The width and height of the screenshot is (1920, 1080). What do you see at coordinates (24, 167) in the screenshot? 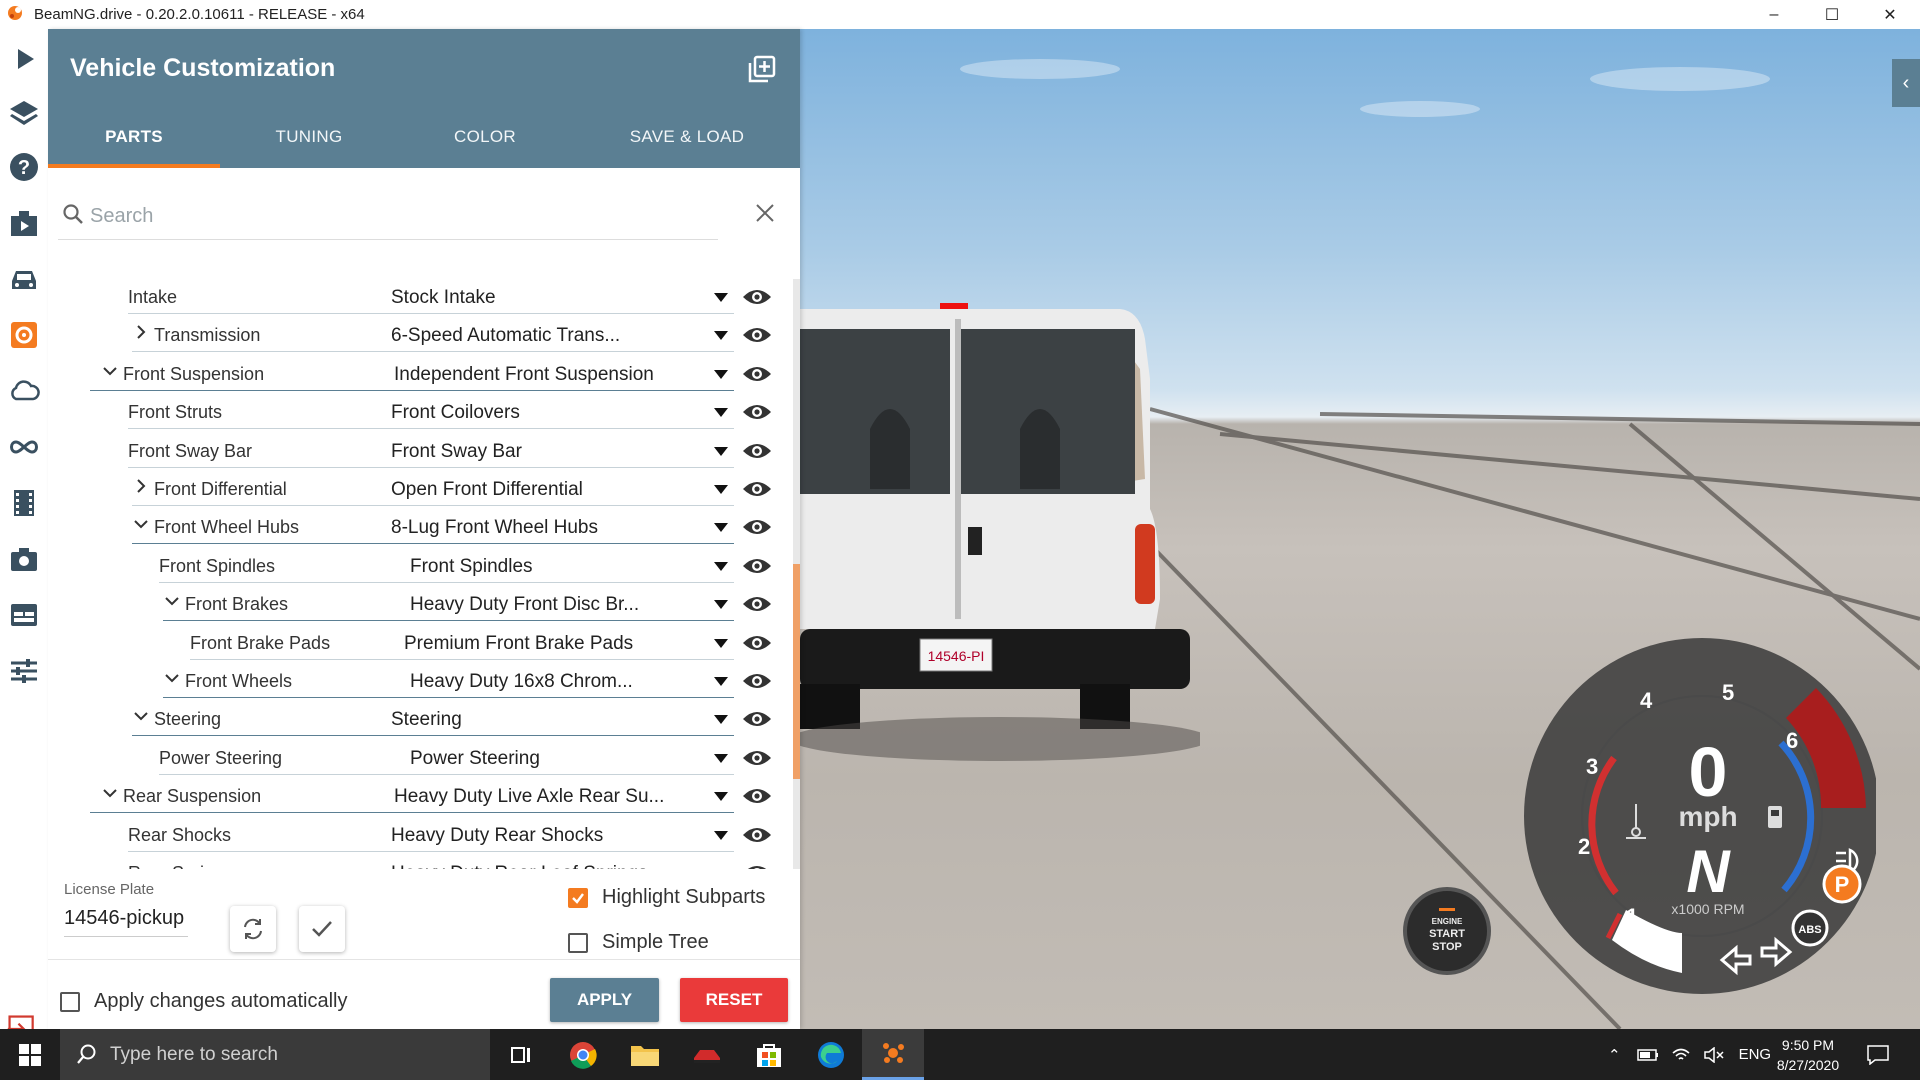
I see `help-icon: ?` at bounding box center [24, 167].